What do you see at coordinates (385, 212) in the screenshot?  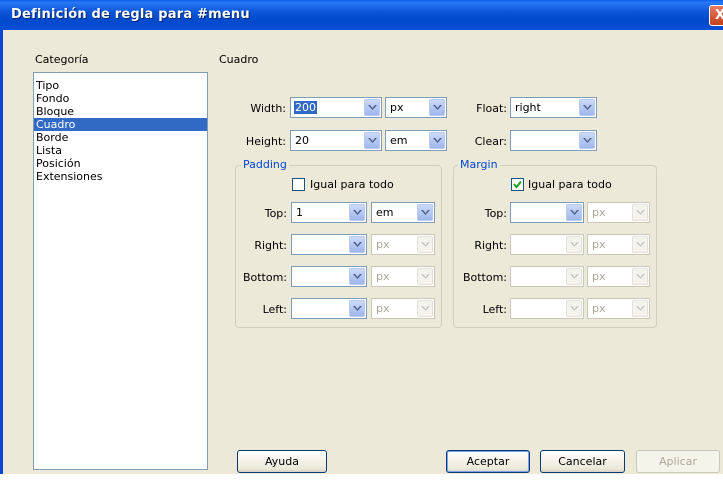 I see `padding-top-unit: em` at bounding box center [385, 212].